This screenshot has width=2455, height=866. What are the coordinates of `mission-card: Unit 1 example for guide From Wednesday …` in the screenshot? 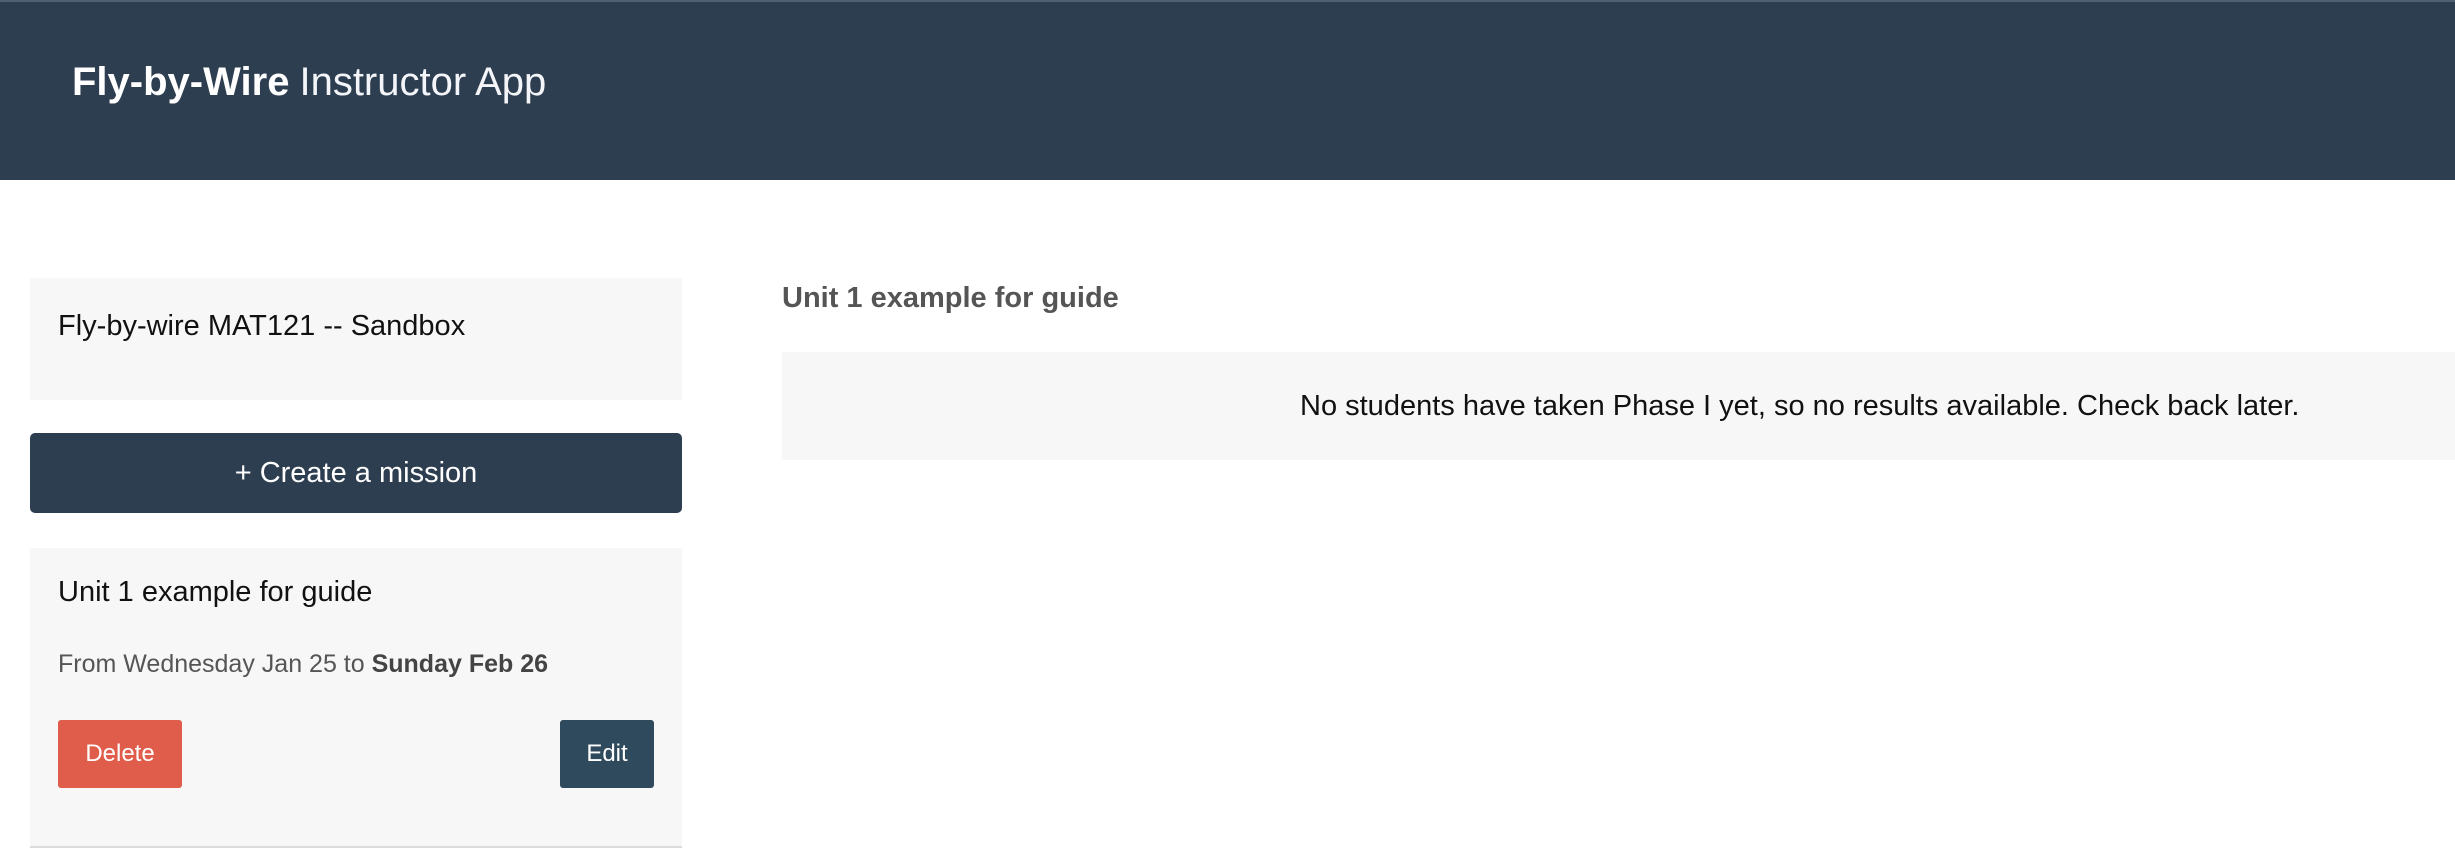 It's located at (356, 698).